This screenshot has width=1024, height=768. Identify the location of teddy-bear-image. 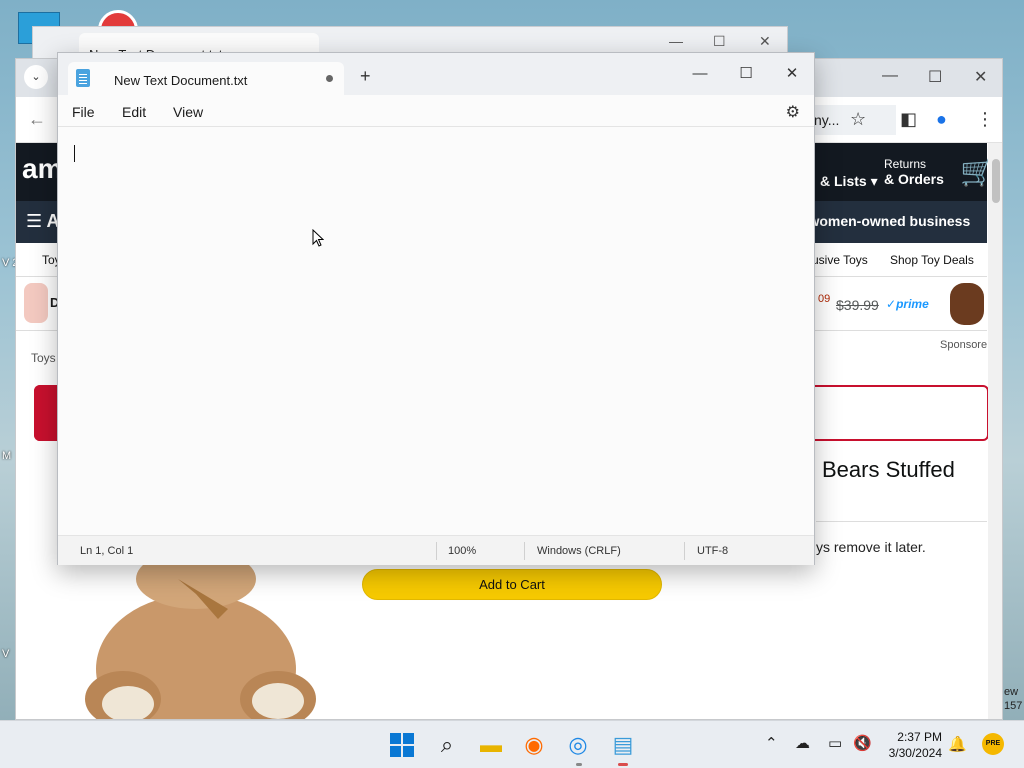
(198, 634).